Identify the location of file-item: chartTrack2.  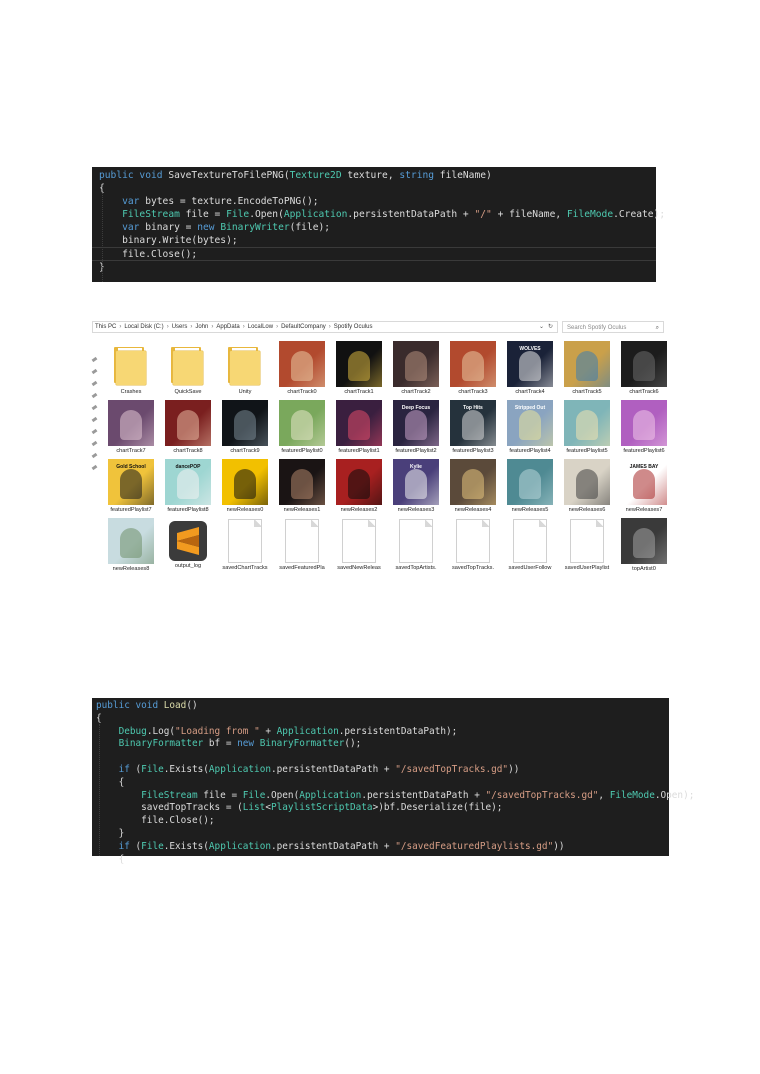
(416, 368).